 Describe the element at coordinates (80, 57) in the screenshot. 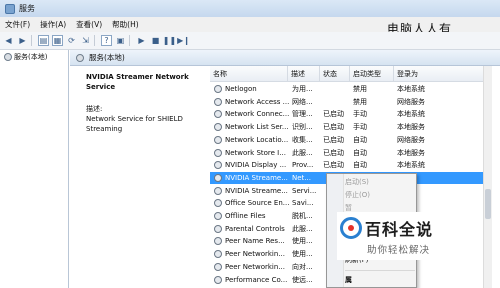

I see `gear-icon` at that location.